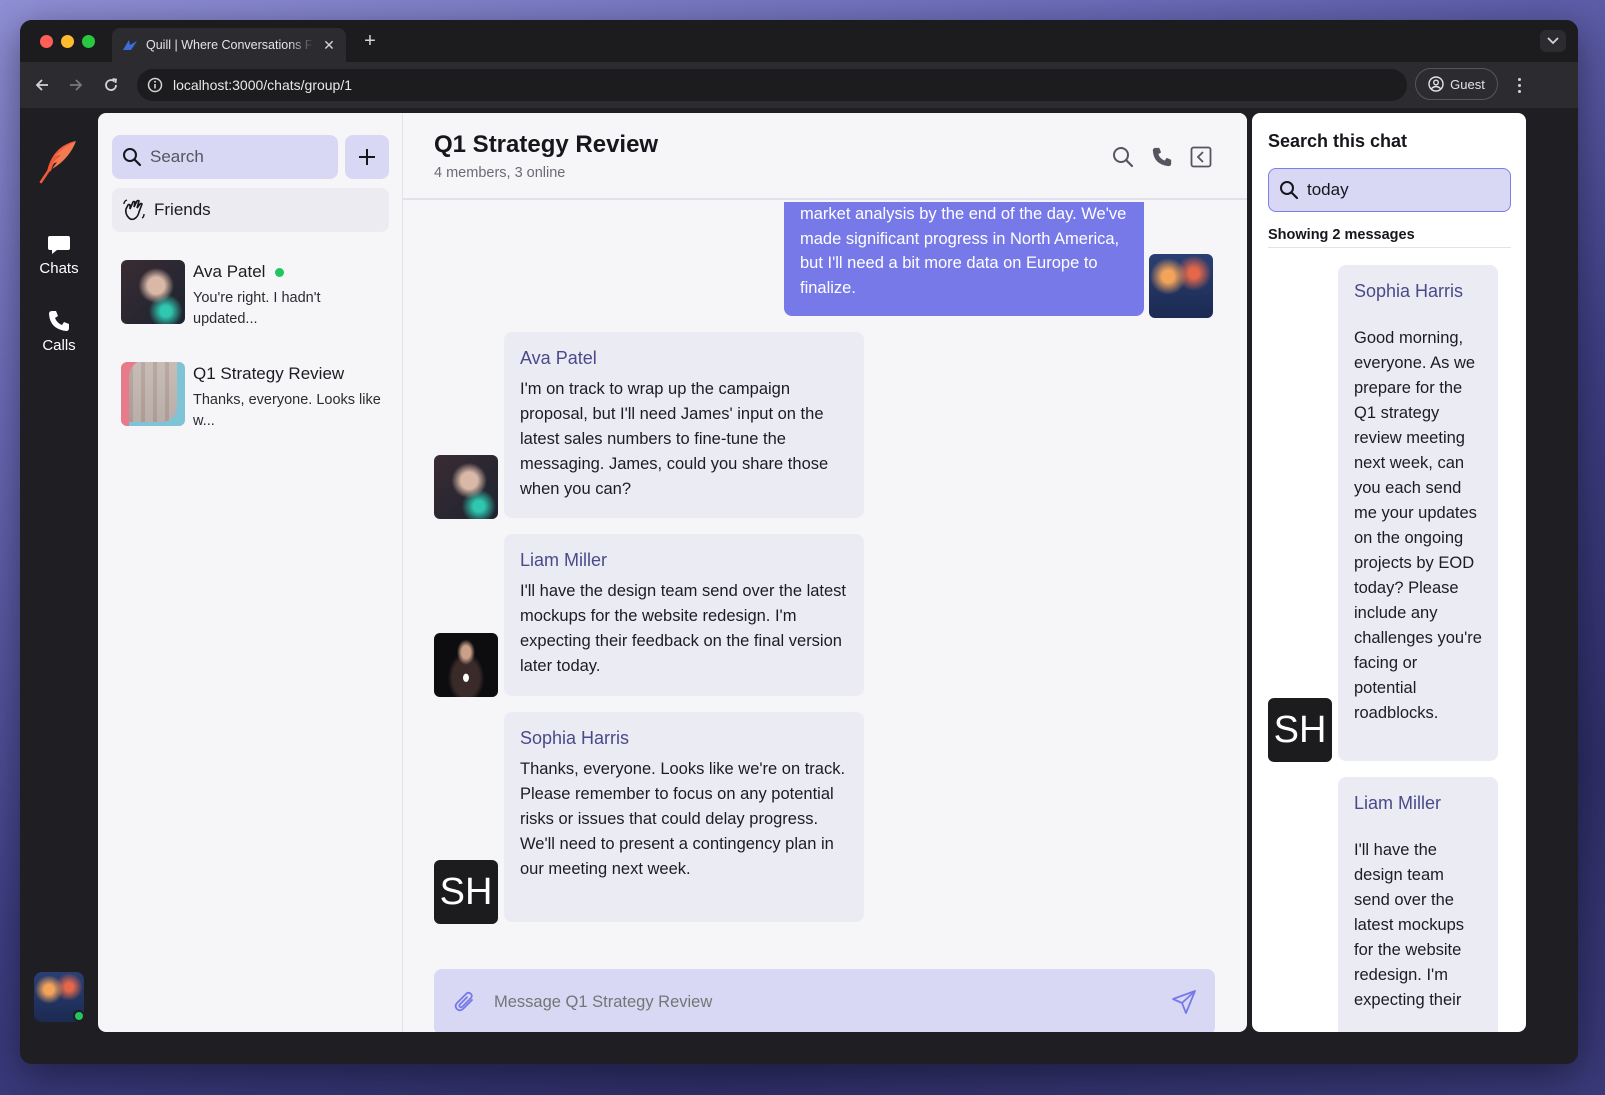 Image resolution: width=1605 pixels, height=1095 pixels. I want to click on arrow-right-icon, so click(76, 85).